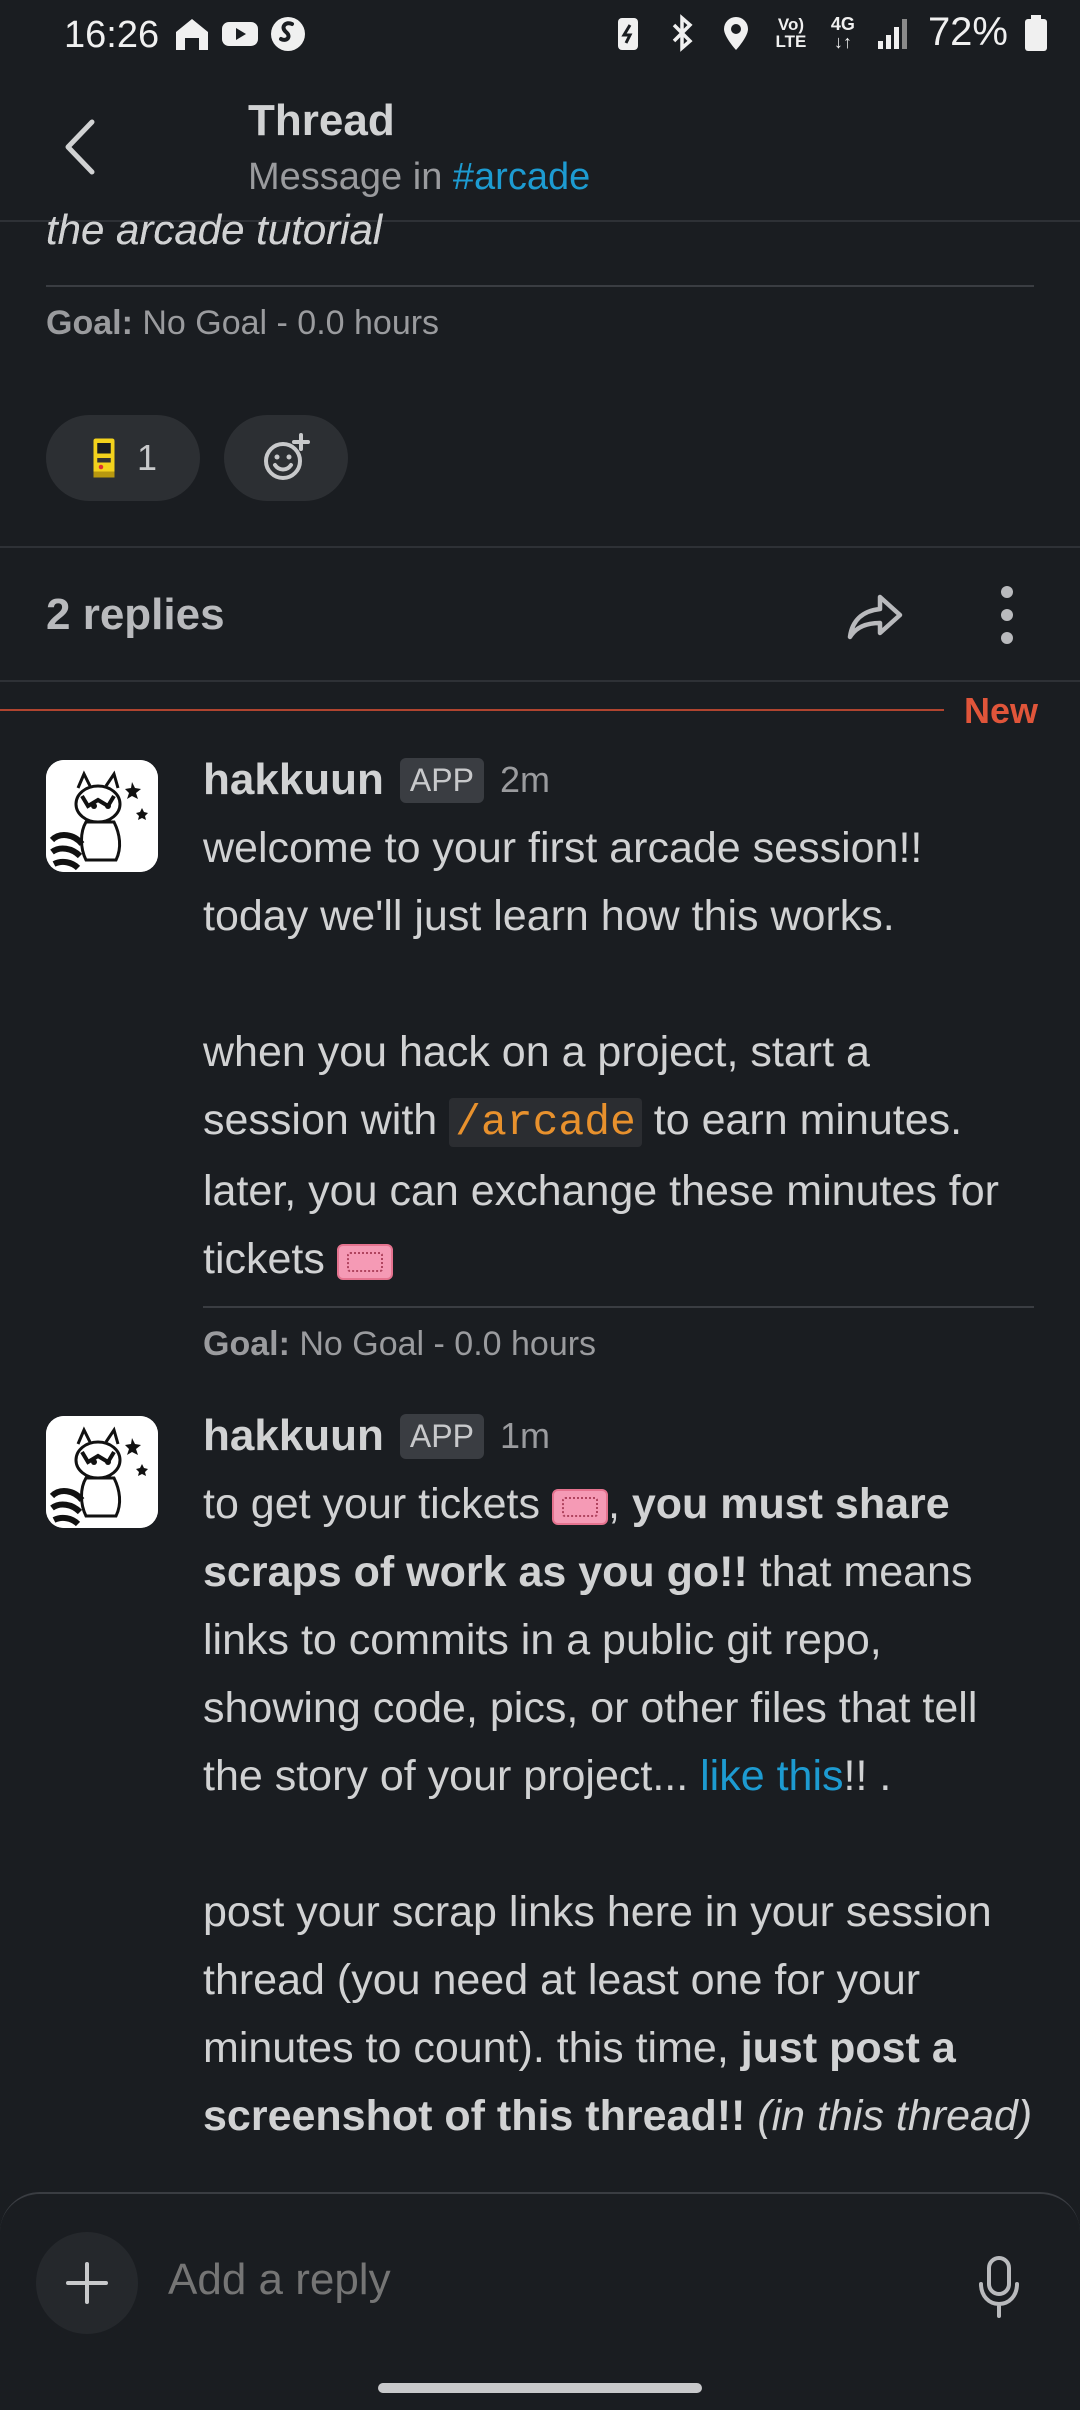 The image size is (1080, 2410). I want to click on network-4g-icon: 4G ↓↑, so click(842, 32).